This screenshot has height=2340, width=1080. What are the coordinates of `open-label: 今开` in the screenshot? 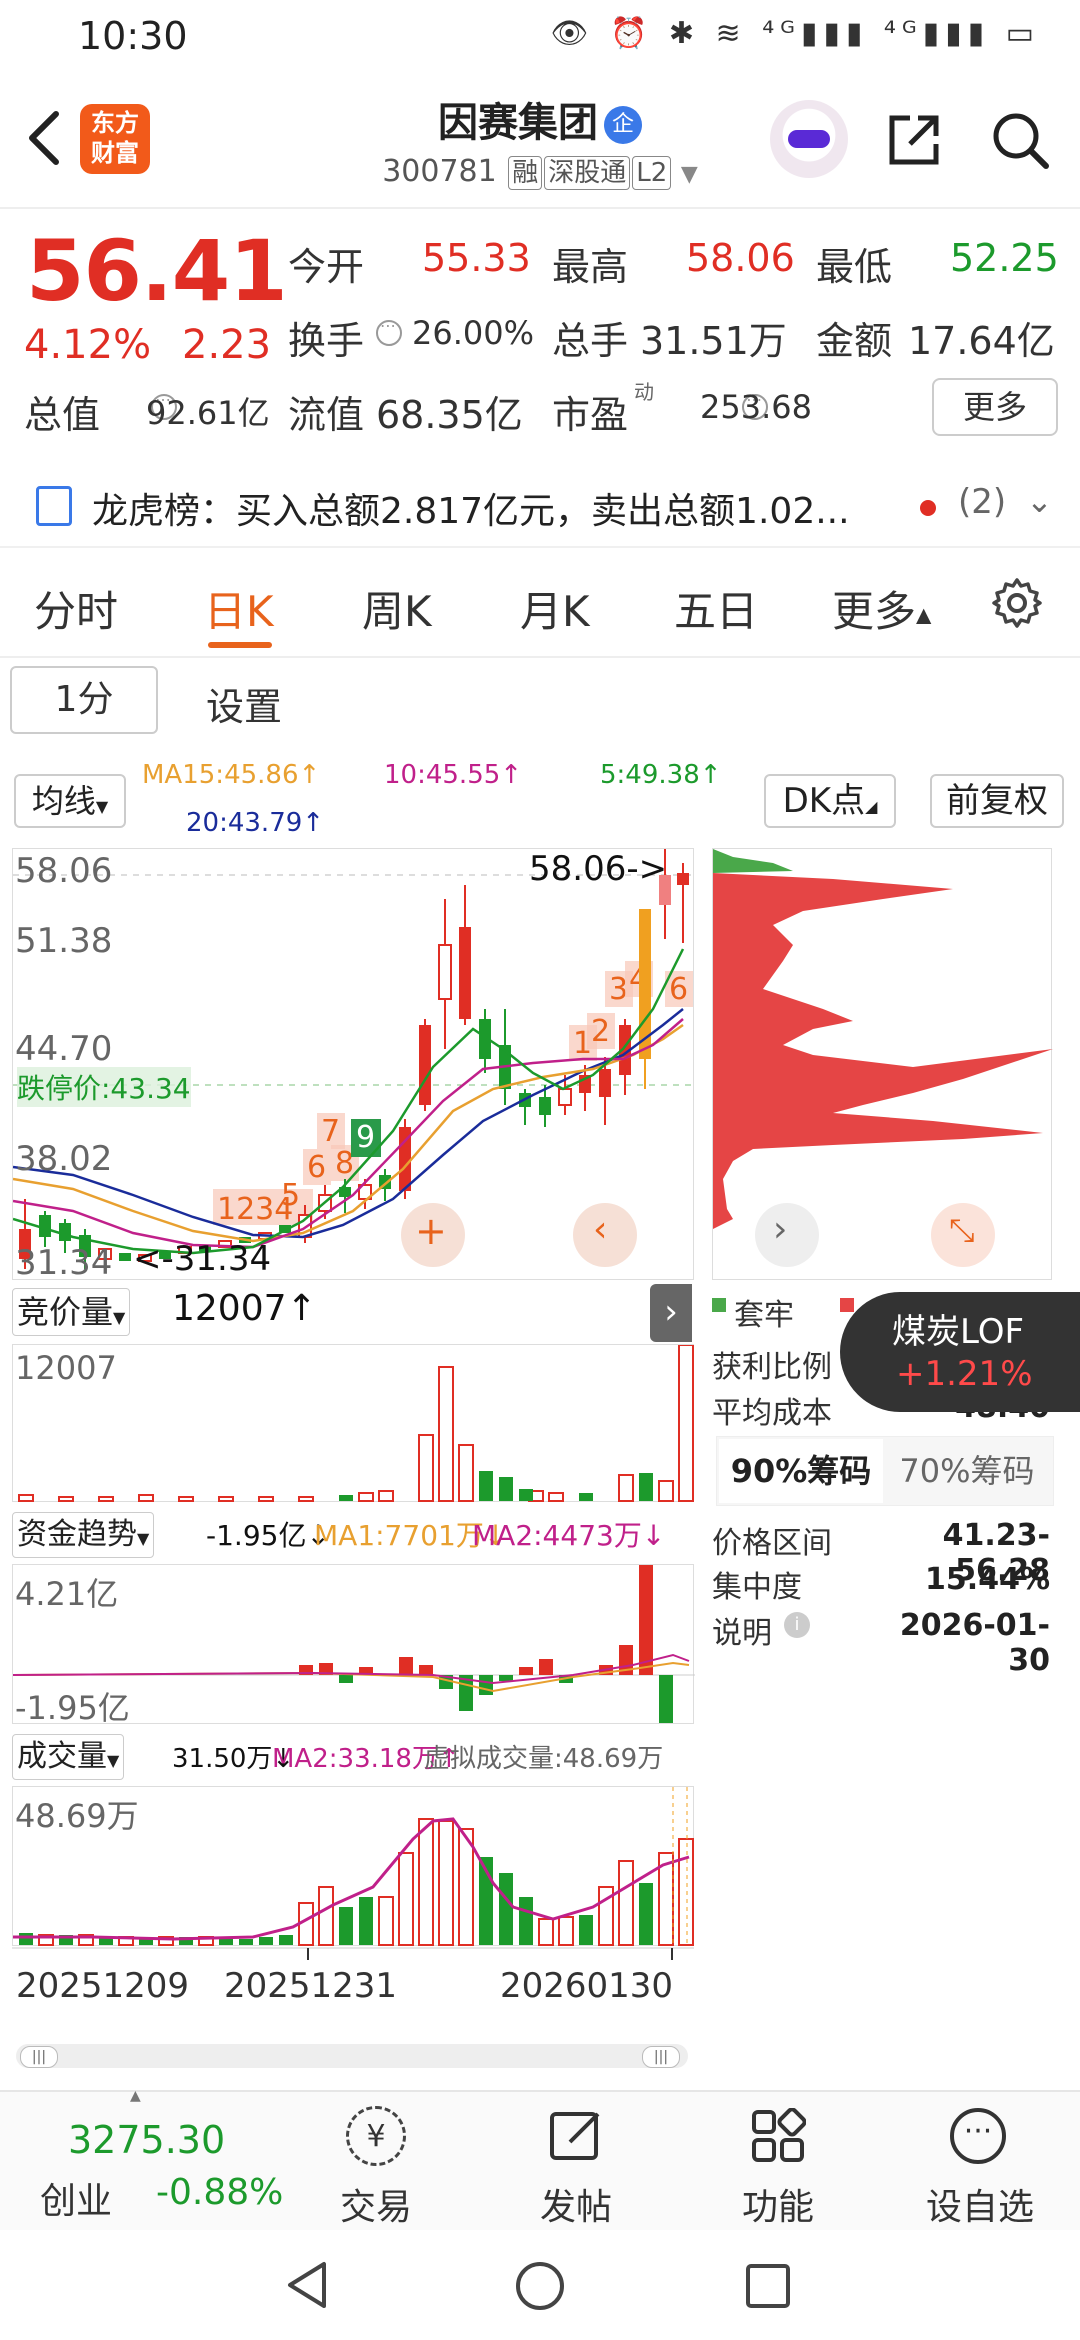 It's located at (326, 267).